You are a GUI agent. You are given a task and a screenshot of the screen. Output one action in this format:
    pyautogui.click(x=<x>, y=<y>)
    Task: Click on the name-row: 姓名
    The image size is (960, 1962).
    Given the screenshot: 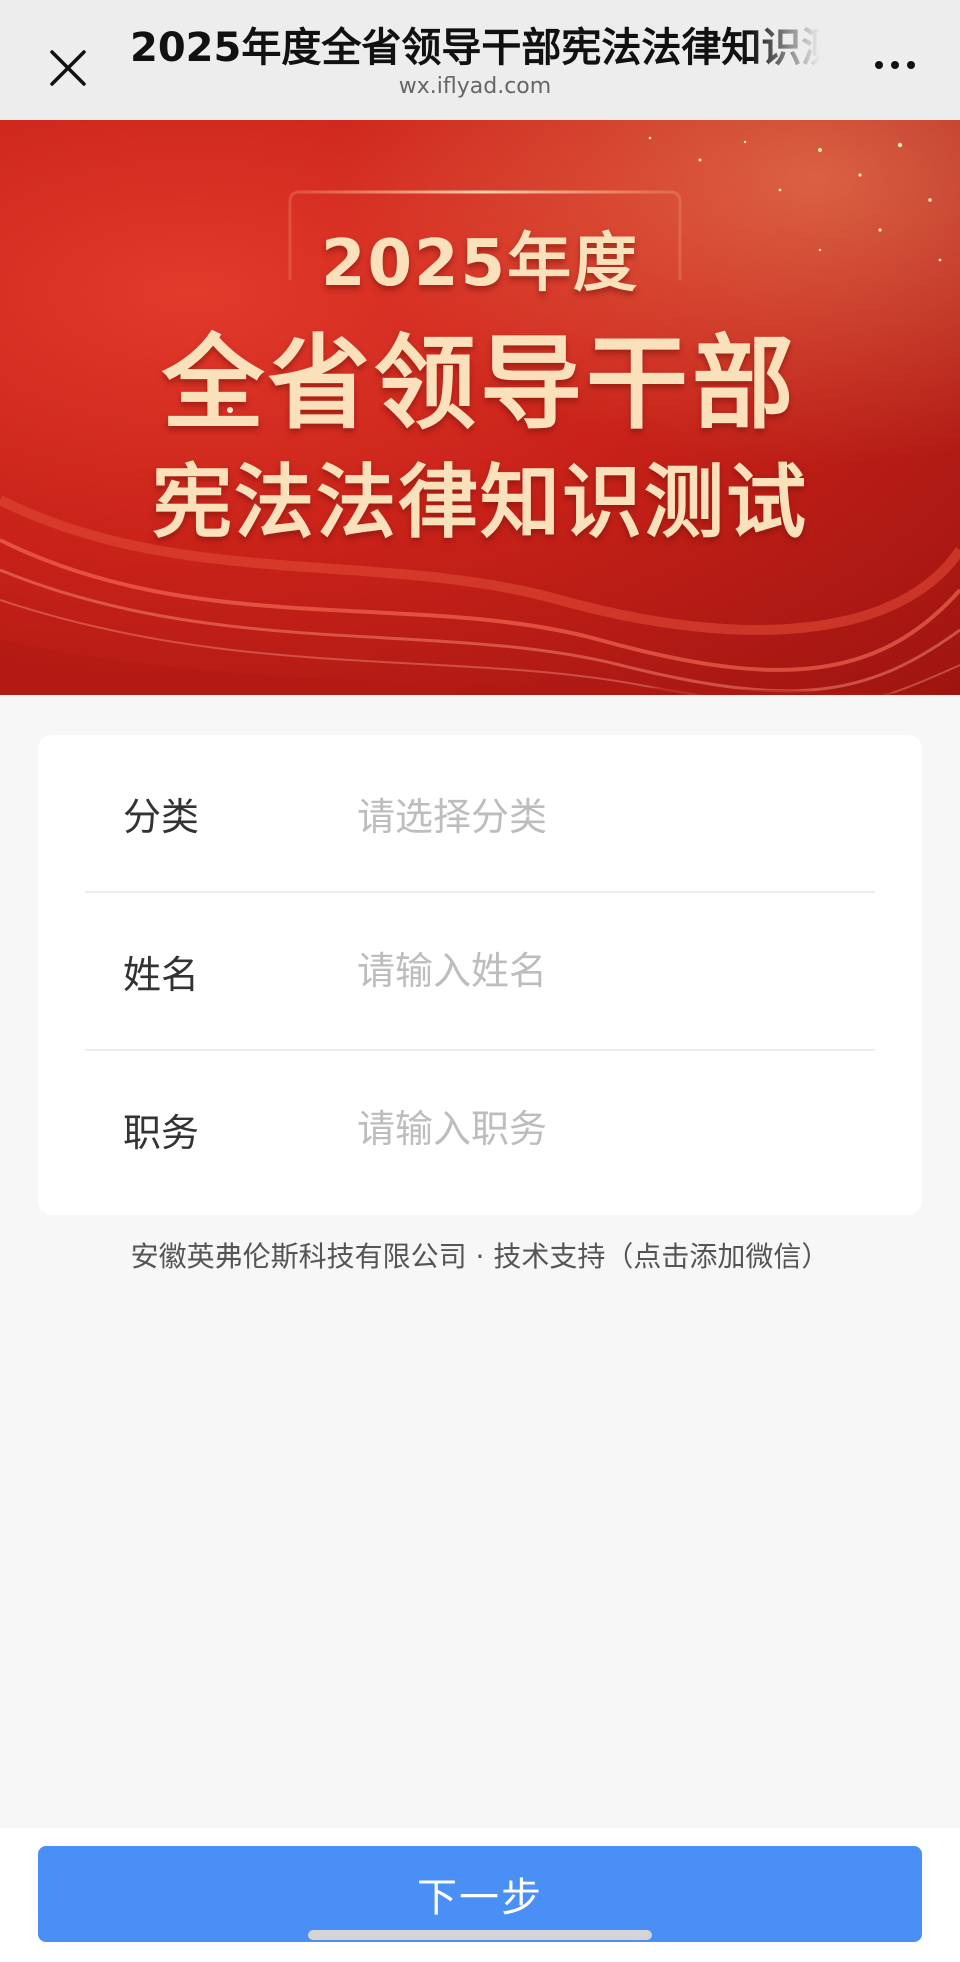 What is the action you would take?
    pyautogui.click(x=480, y=971)
    